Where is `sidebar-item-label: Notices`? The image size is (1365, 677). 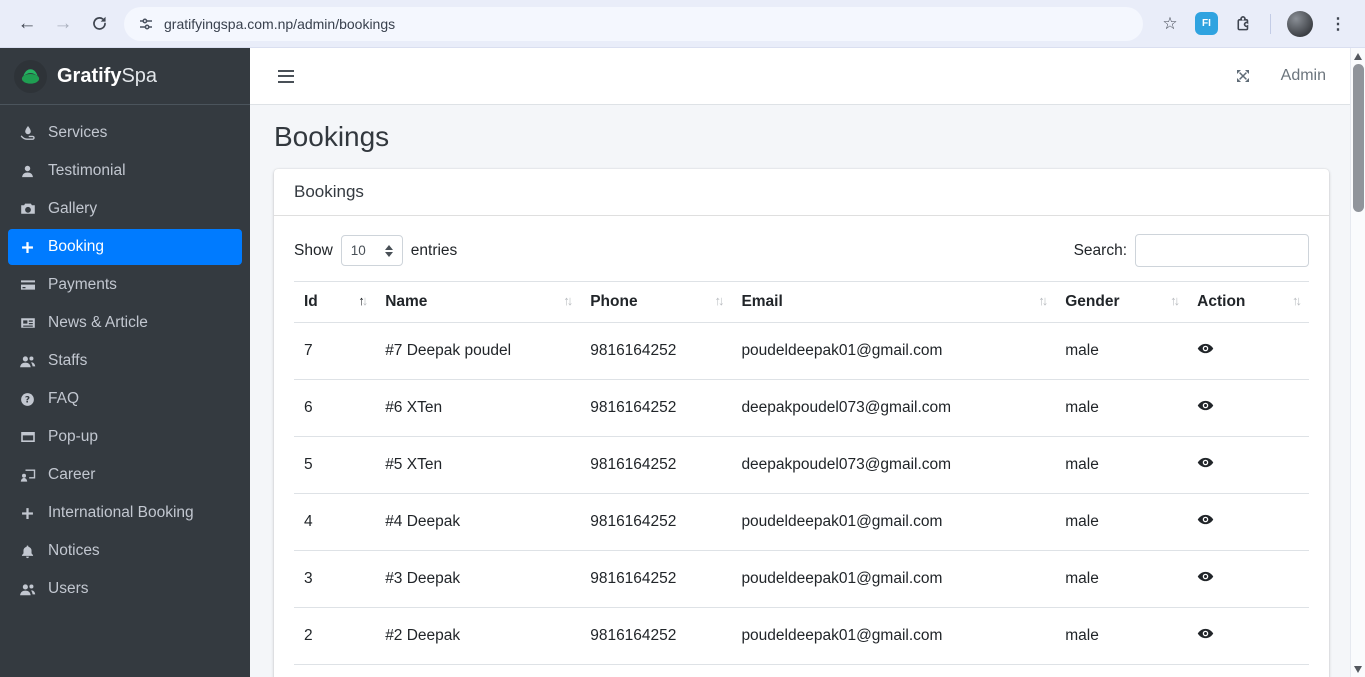
sidebar-item-label: Notices is located at coordinates (74, 550).